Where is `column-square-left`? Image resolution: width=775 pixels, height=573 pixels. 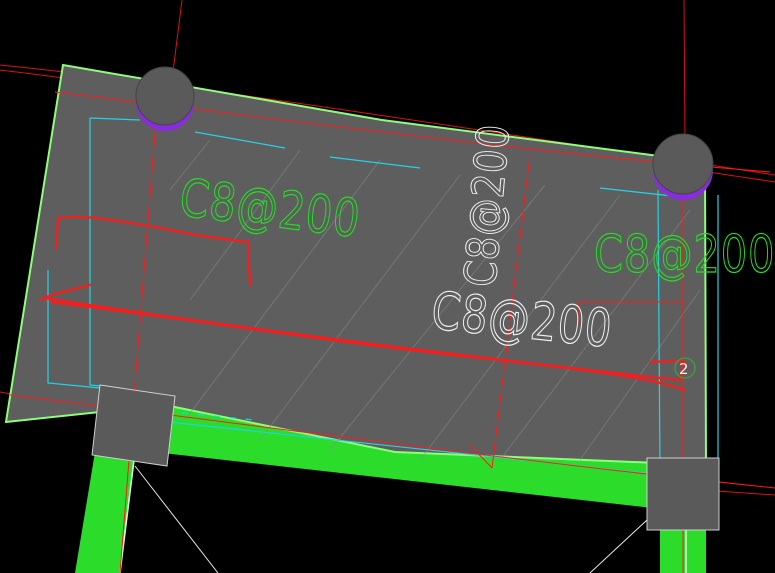 column-square-left is located at coordinates (133, 425).